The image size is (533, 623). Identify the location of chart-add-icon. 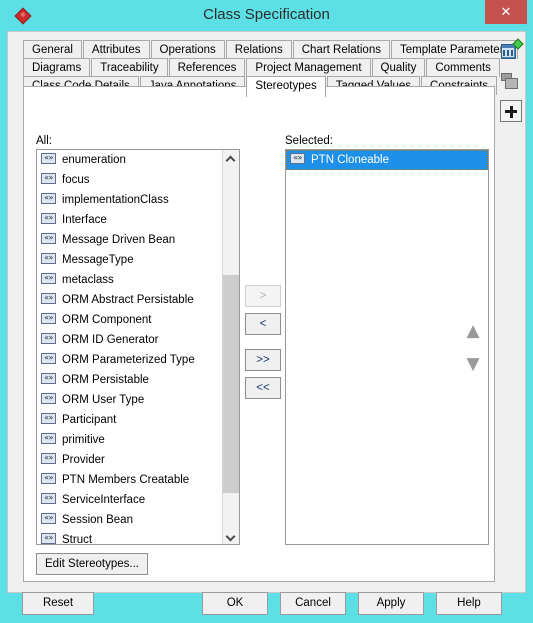
(512, 50).